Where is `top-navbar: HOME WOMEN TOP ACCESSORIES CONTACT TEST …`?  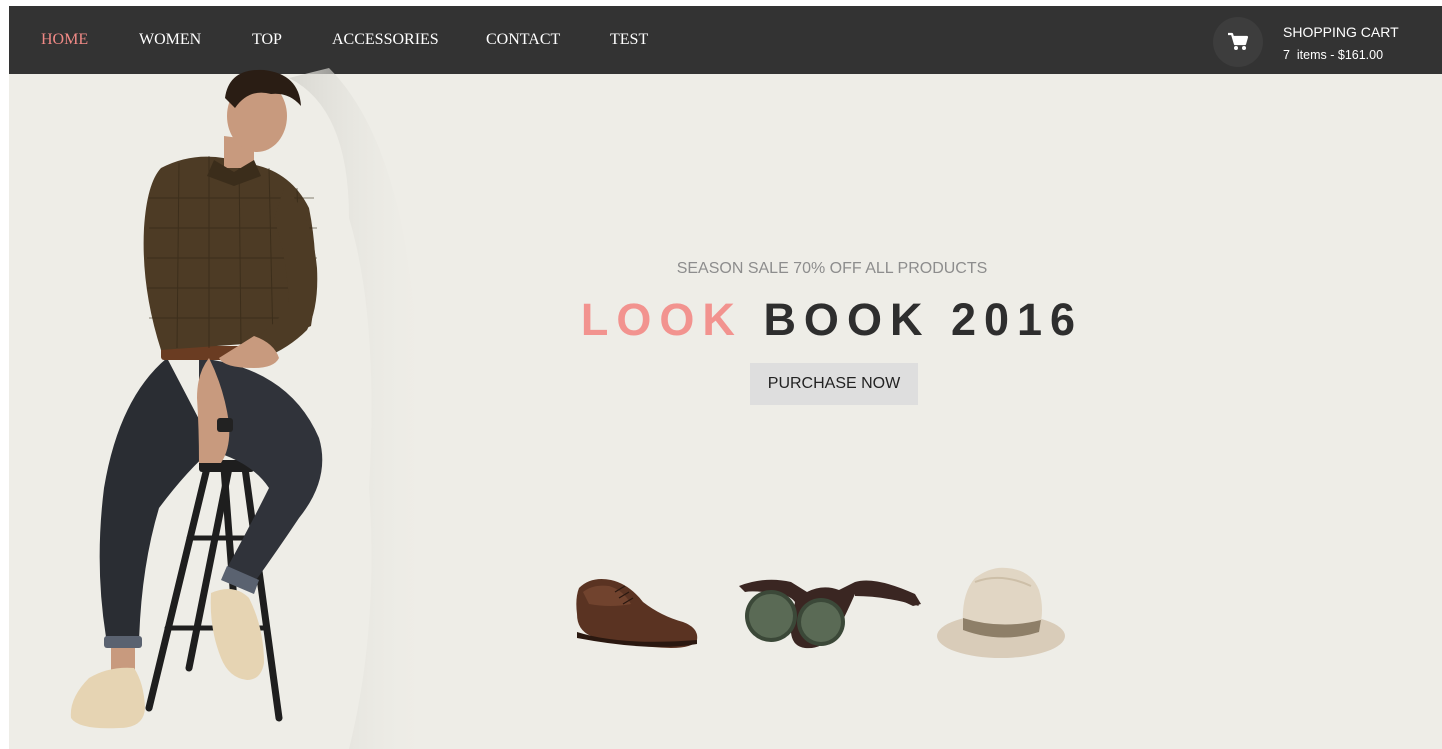 top-navbar: HOME WOMEN TOP ACCESSORIES CONTACT TEST … is located at coordinates (725, 40).